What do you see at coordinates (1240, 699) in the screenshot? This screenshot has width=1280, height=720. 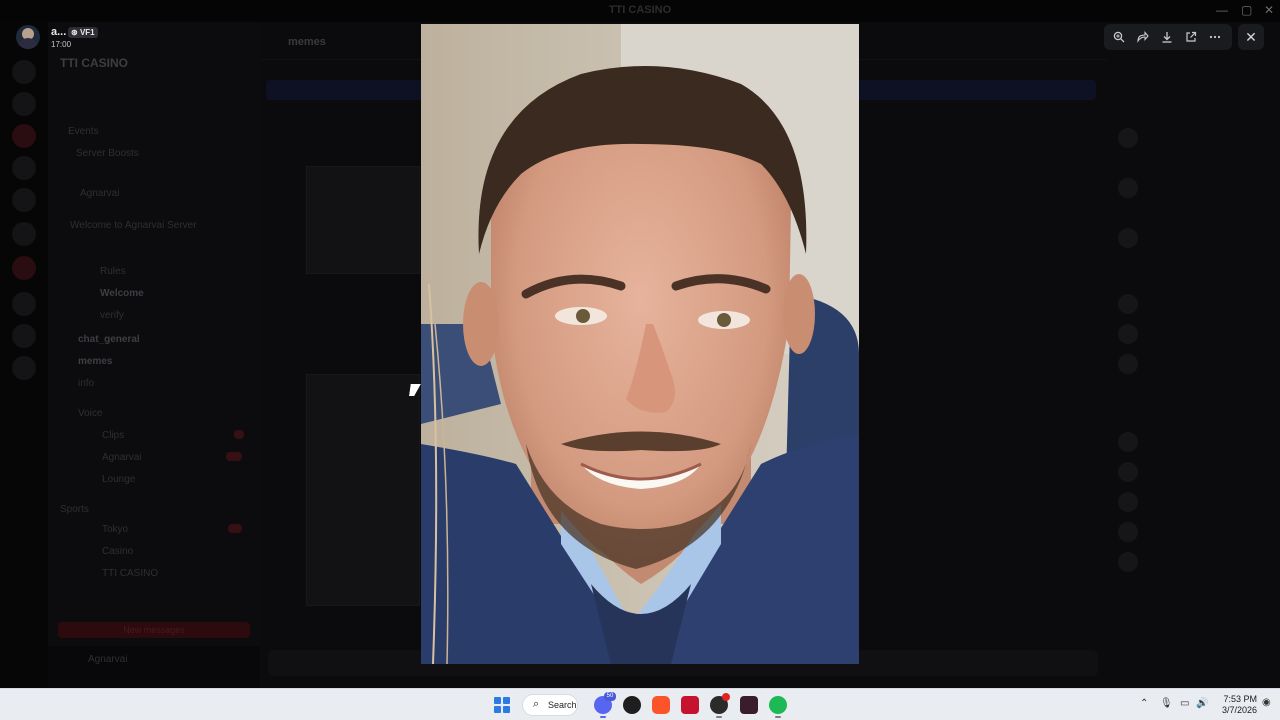 I see `clock-time: 7:53 PM` at bounding box center [1240, 699].